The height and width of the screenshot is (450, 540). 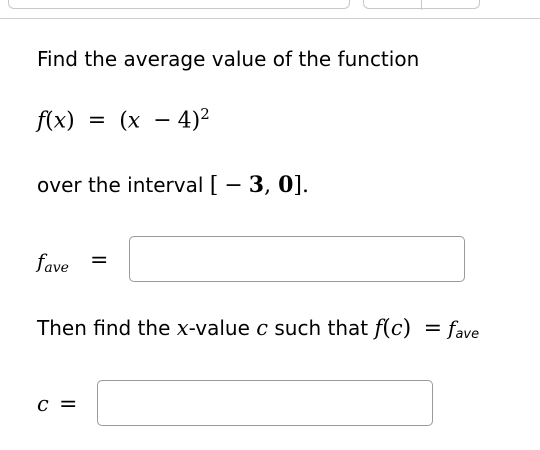 I want to click on followup-equals: =, so click(x=433, y=328).